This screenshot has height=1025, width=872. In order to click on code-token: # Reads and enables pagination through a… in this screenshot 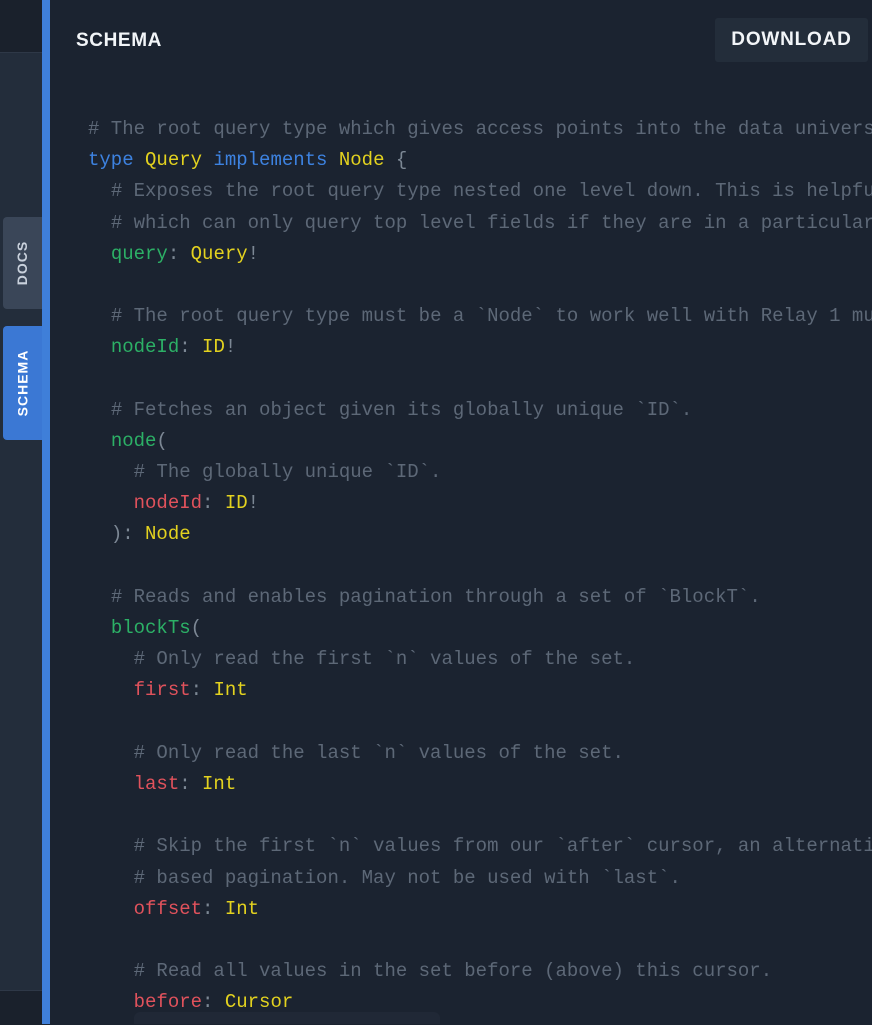, I will do `click(435, 596)`.